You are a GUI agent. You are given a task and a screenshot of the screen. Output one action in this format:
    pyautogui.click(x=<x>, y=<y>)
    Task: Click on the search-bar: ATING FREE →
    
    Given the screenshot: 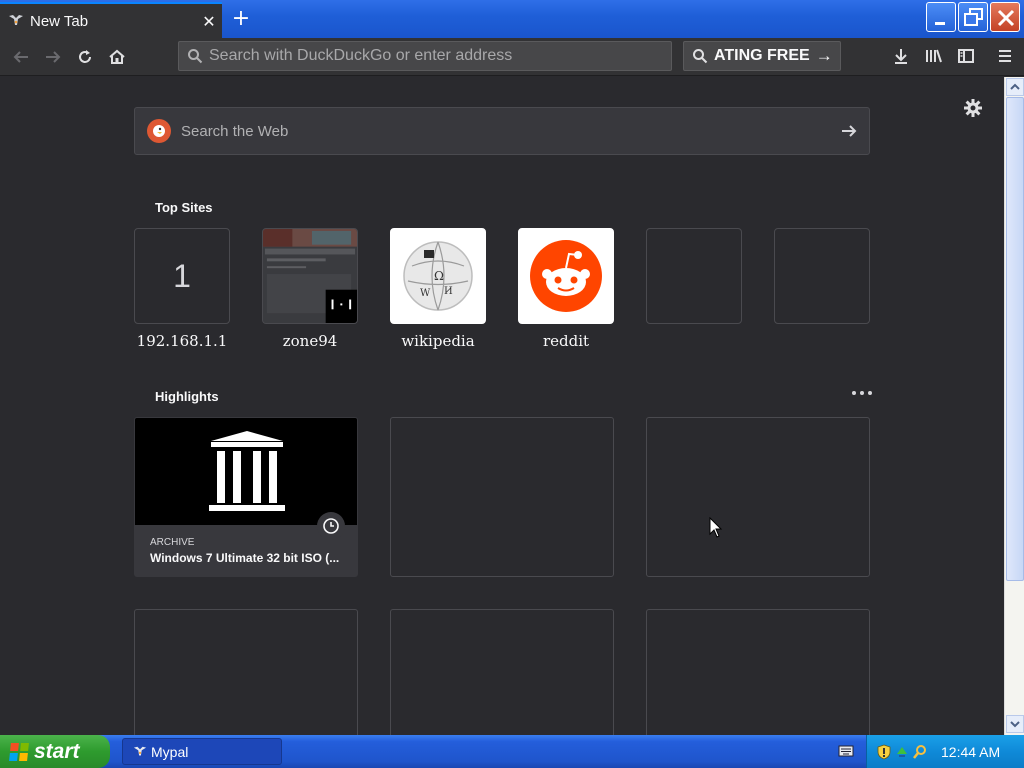 What is the action you would take?
    pyautogui.click(x=762, y=56)
    